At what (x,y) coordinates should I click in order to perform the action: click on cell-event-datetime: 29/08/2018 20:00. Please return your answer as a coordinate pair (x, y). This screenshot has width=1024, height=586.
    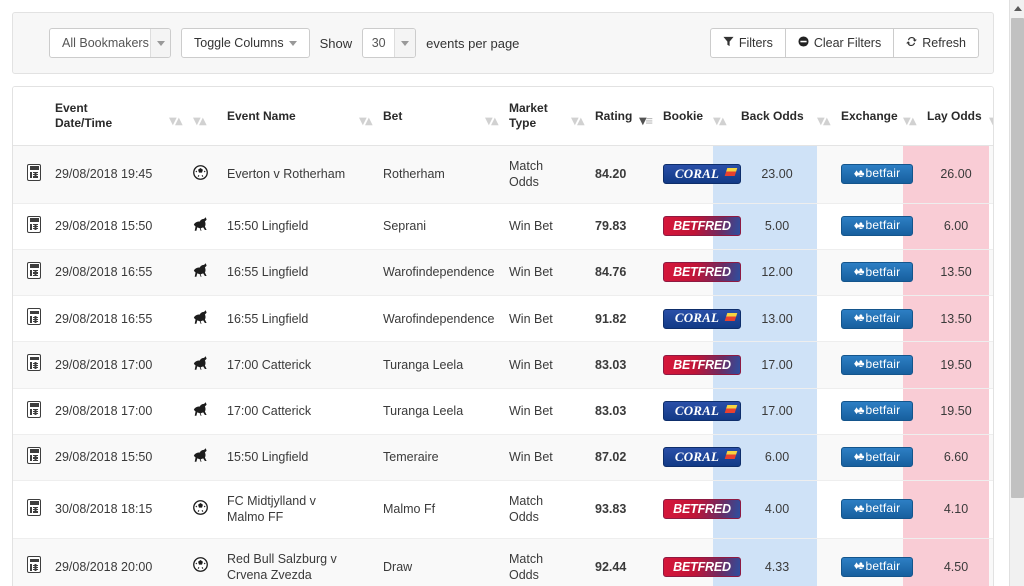
    Looking at the image, I should click on (112, 562).